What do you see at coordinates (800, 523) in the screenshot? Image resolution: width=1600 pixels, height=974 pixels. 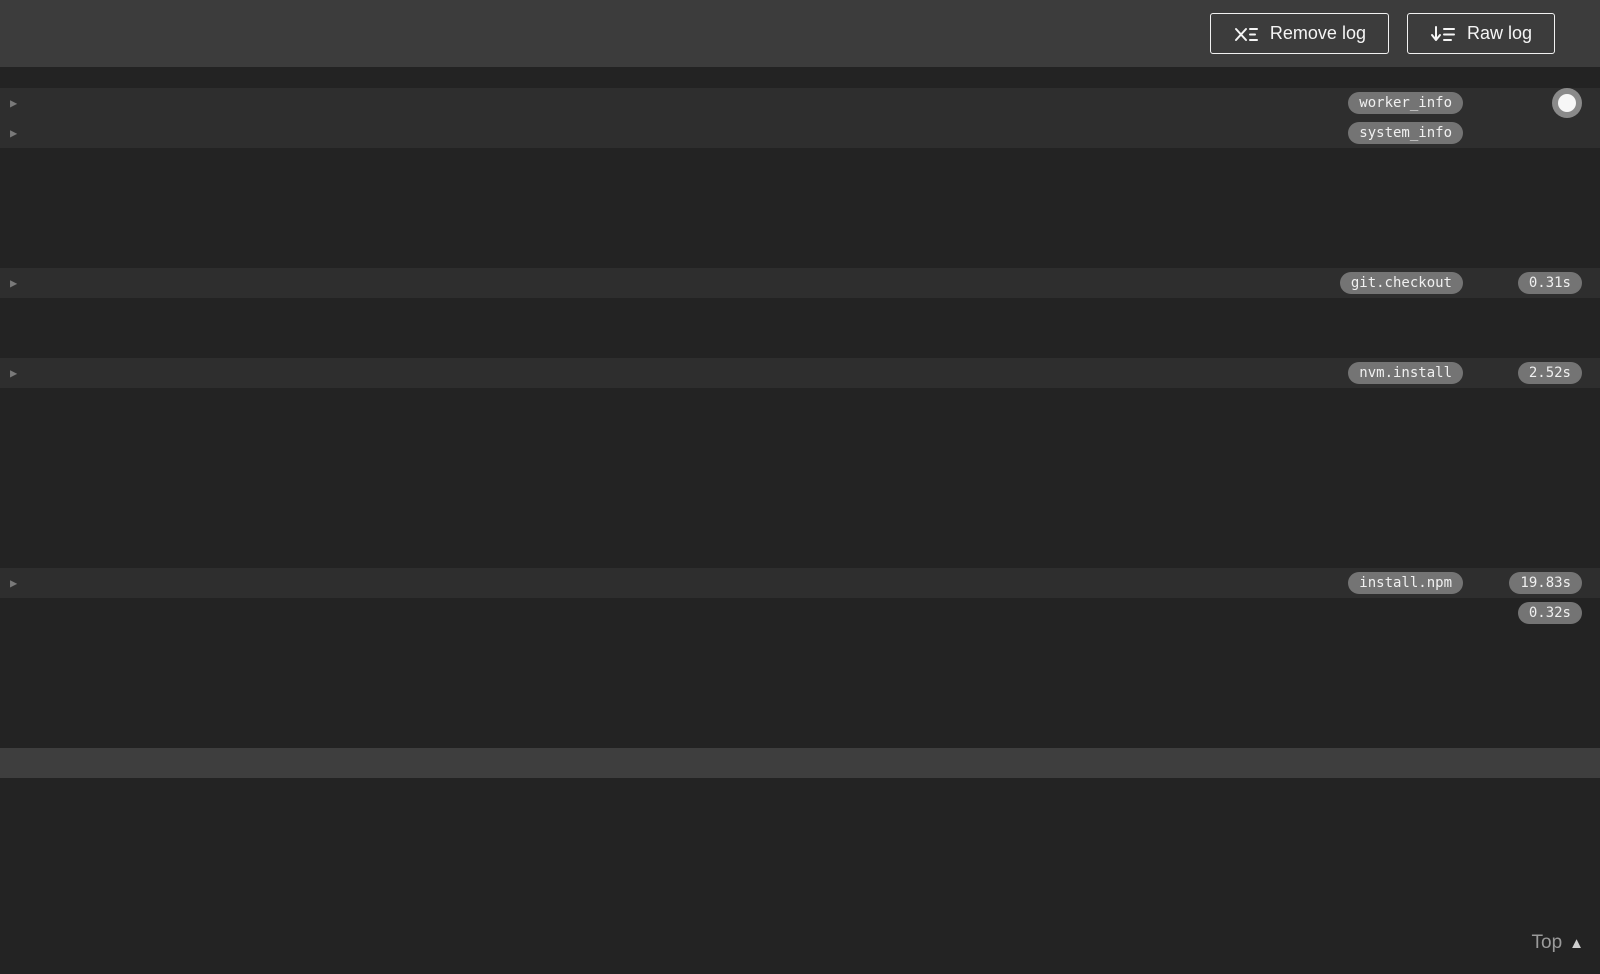 I see `log-row: 437 $ nvm --version` at bounding box center [800, 523].